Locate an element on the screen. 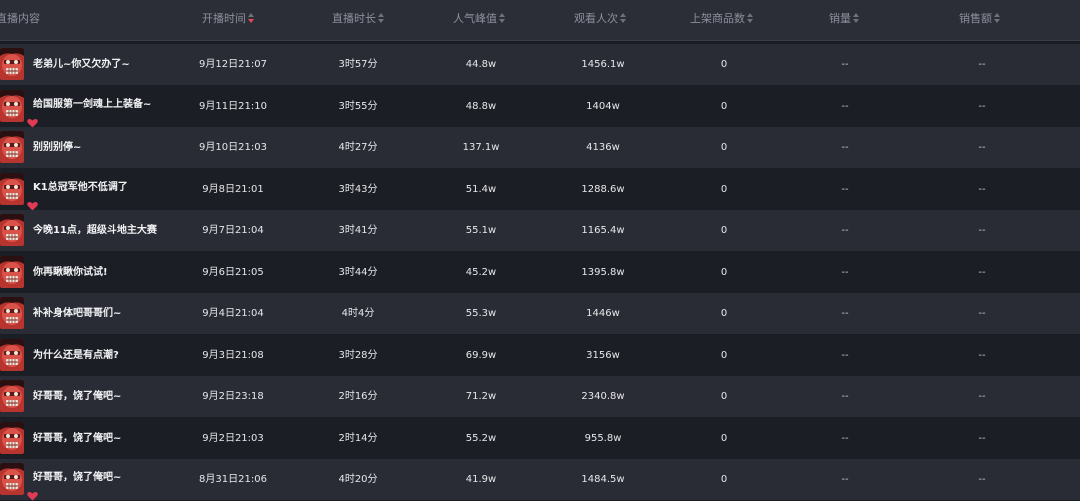 The image size is (1080, 501). start-time-cell: 9月6日21:05 is located at coordinates (233, 272).